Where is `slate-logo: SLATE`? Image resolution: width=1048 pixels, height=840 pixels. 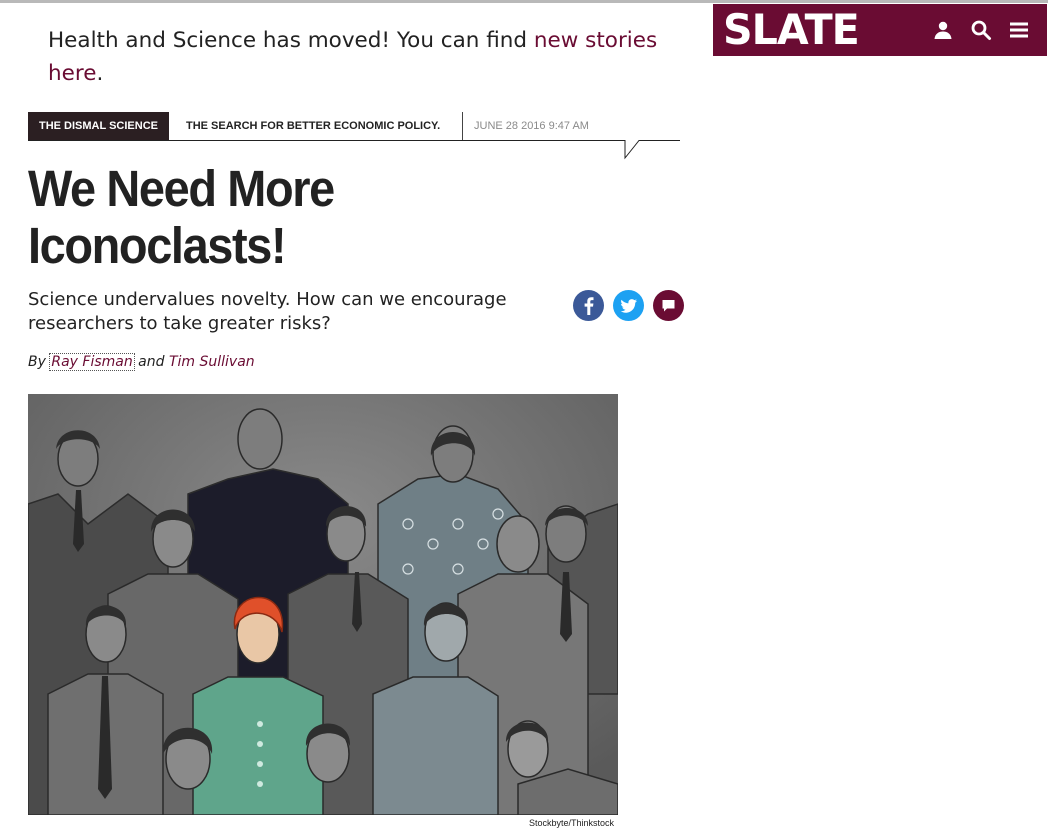
slate-logo: SLATE is located at coordinates (791, 30).